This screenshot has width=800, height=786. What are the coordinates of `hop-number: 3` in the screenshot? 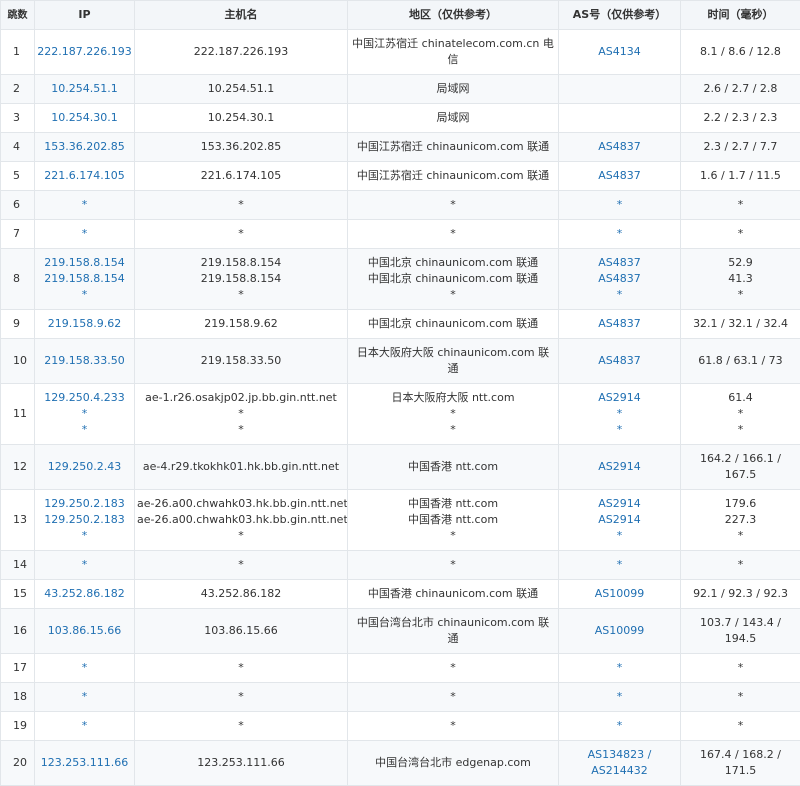 It's located at (18, 118).